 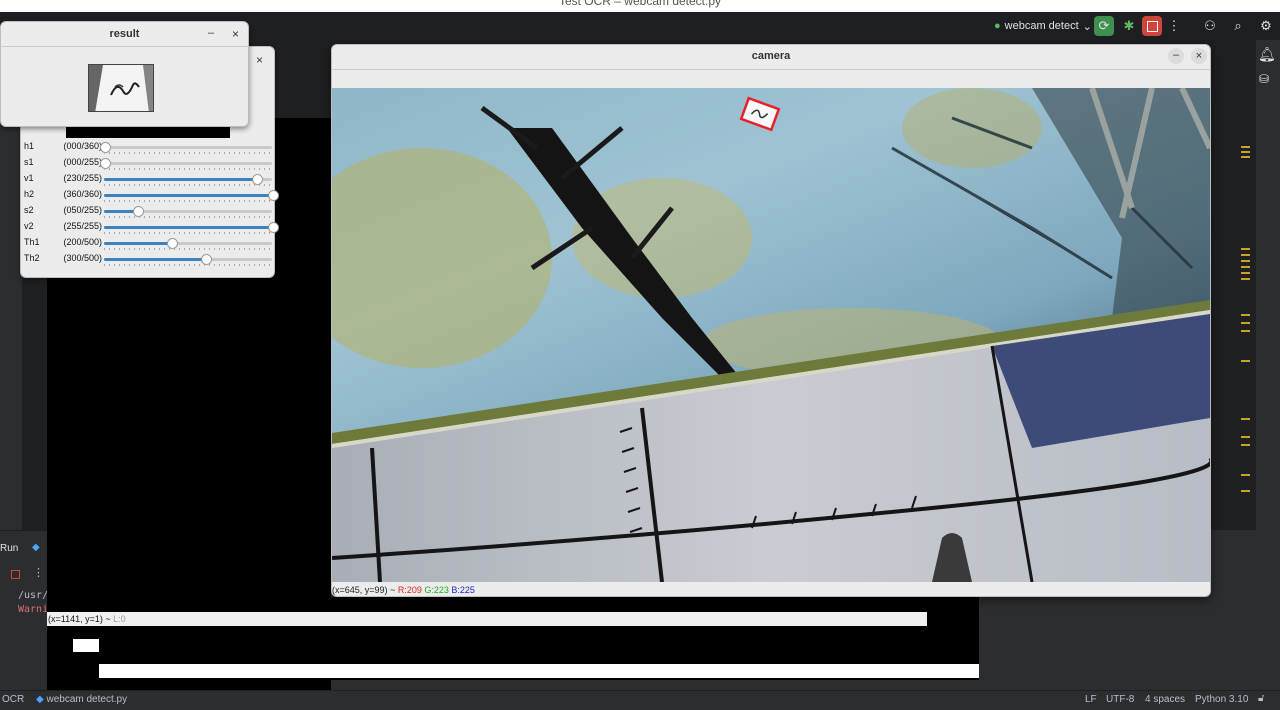 What do you see at coordinates (82, 194) in the screenshot?
I see `trackbar-value: (360/360)` at bounding box center [82, 194].